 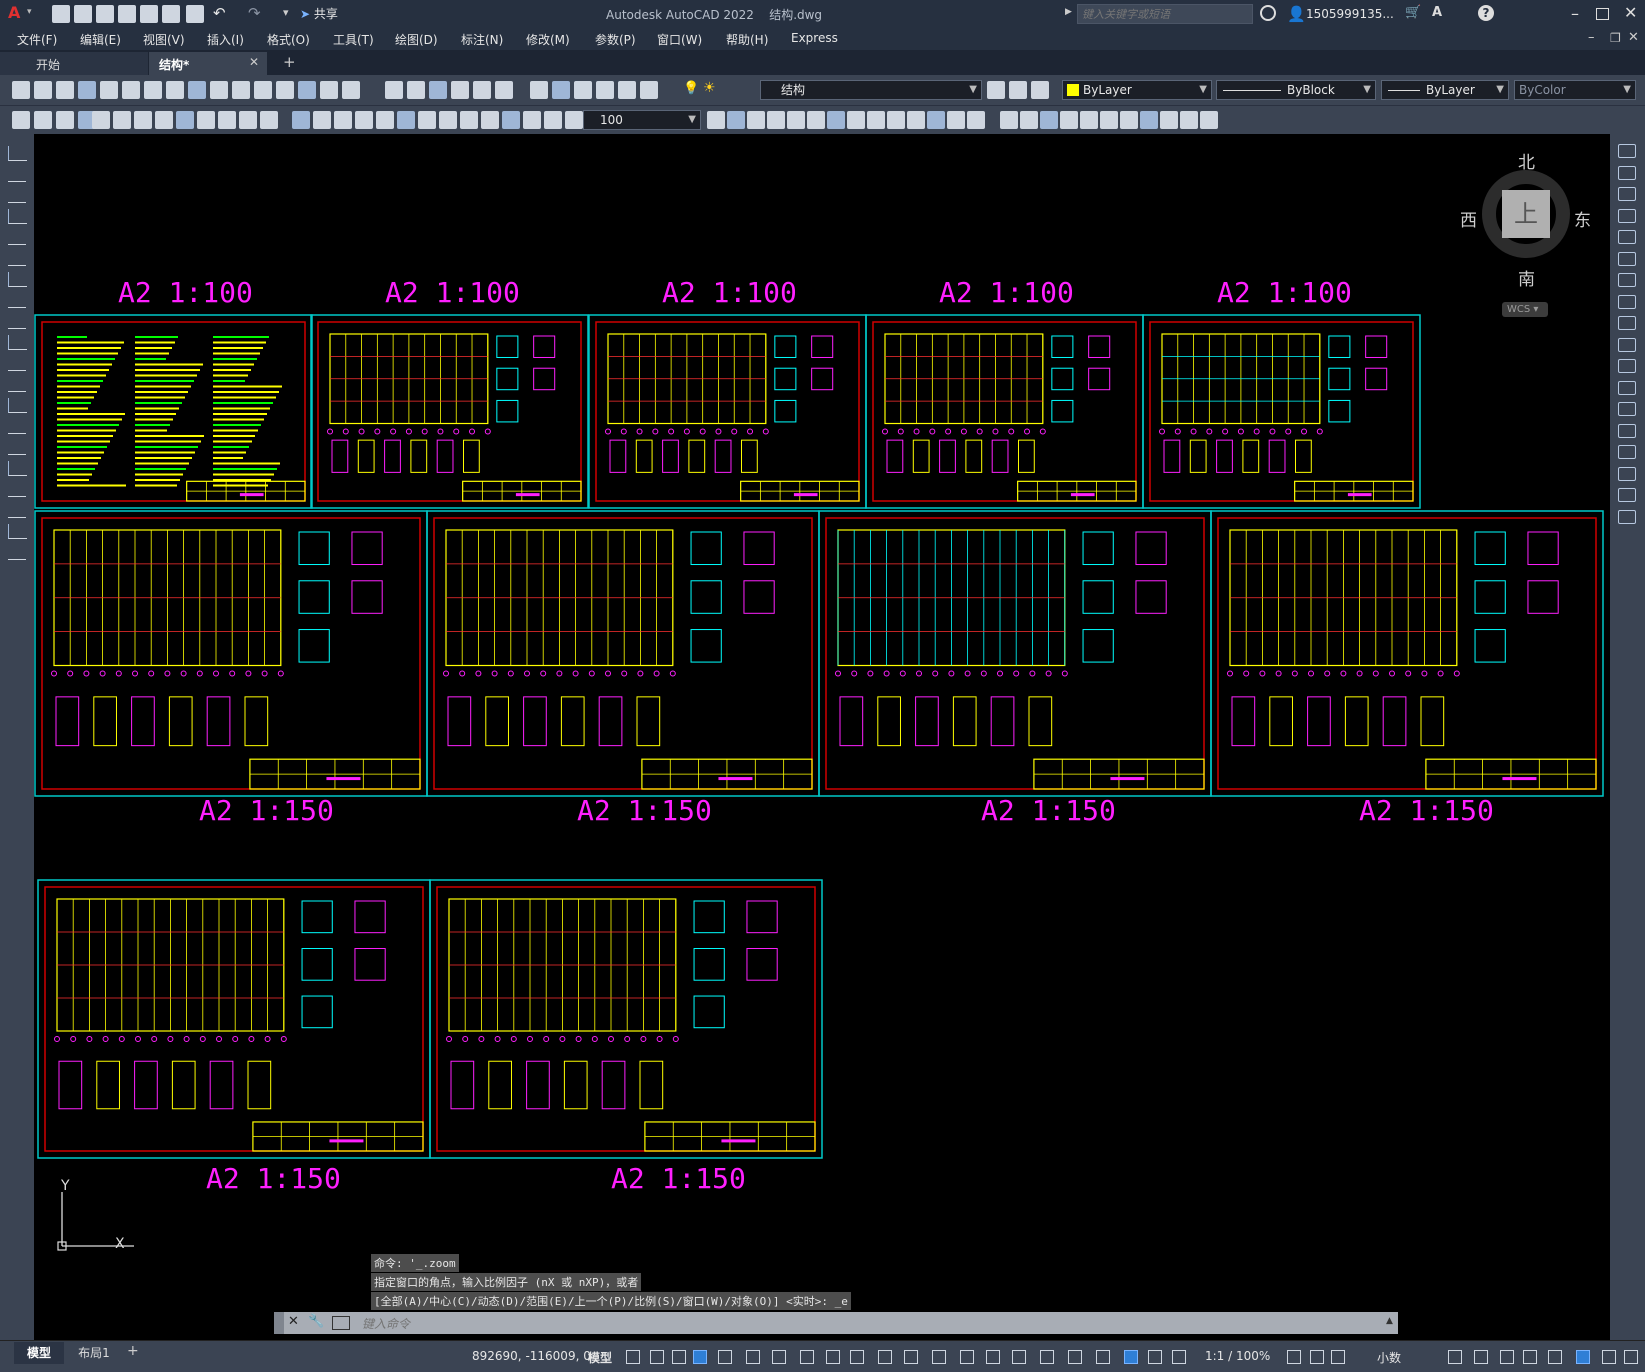 What do you see at coordinates (482, 90) in the screenshot?
I see `standard-tool-20-icon` at bounding box center [482, 90].